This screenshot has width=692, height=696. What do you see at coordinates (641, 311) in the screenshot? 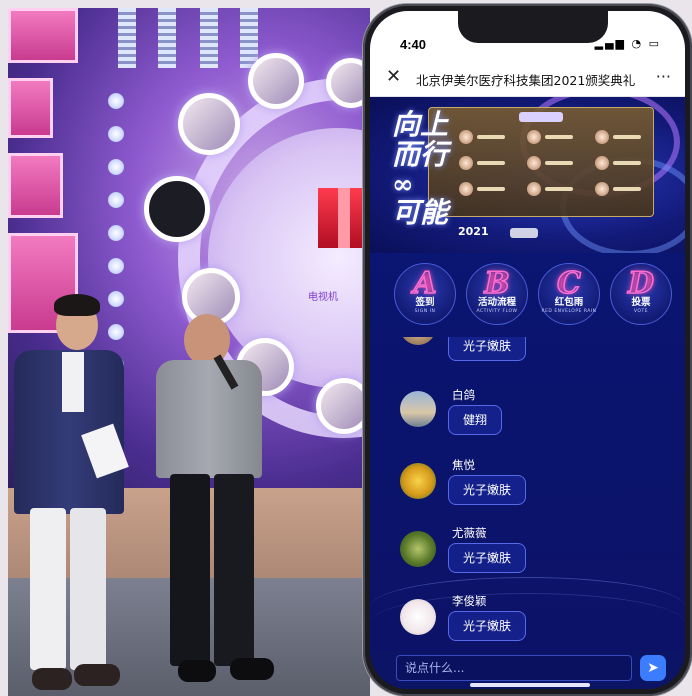
I see `menu-sublabel: VOTE` at bounding box center [641, 311].